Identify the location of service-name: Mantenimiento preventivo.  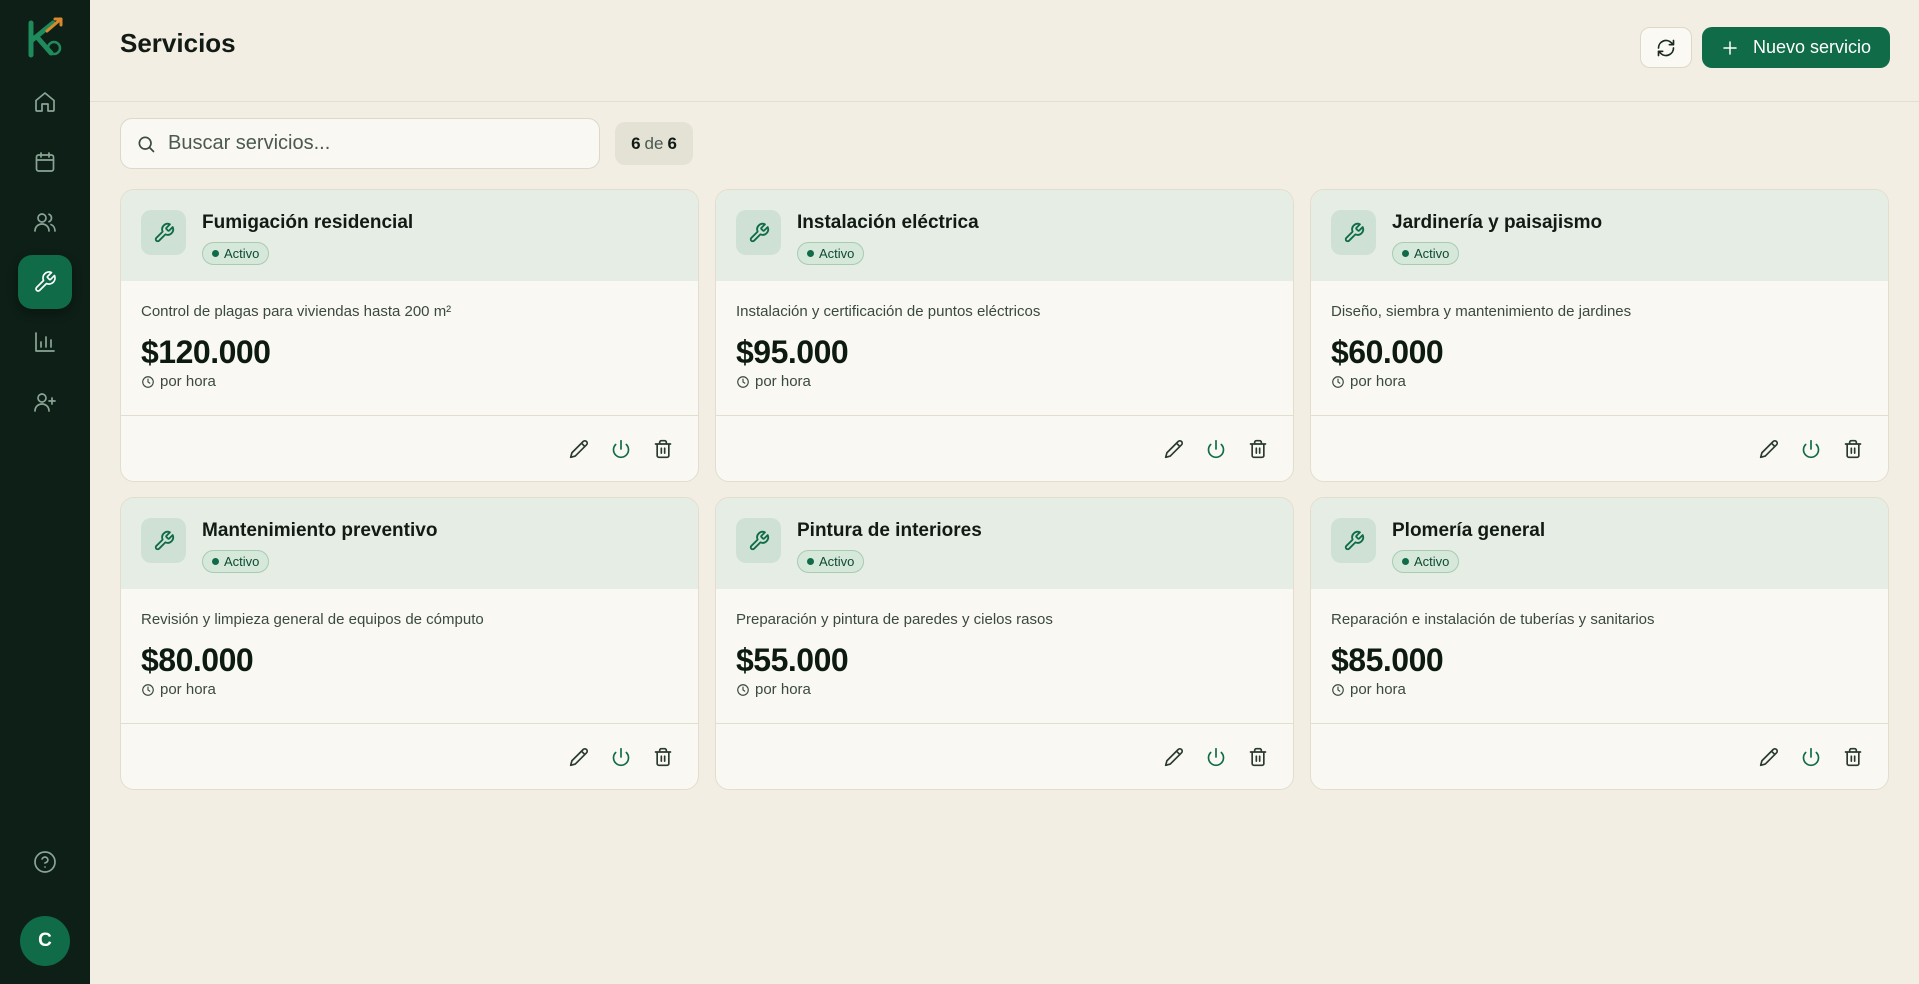
(320, 530).